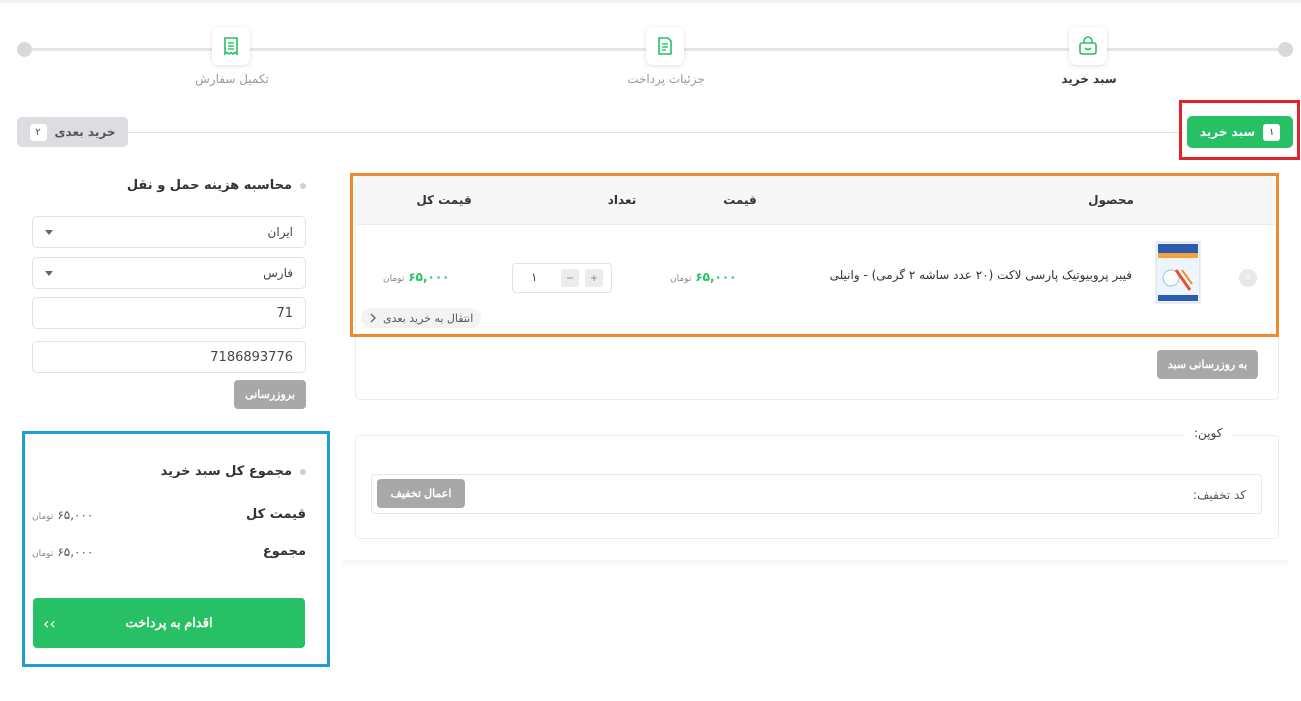  Describe the element at coordinates (303, 471) in the screenshot. I see `totals-bullet-icon` at that location.